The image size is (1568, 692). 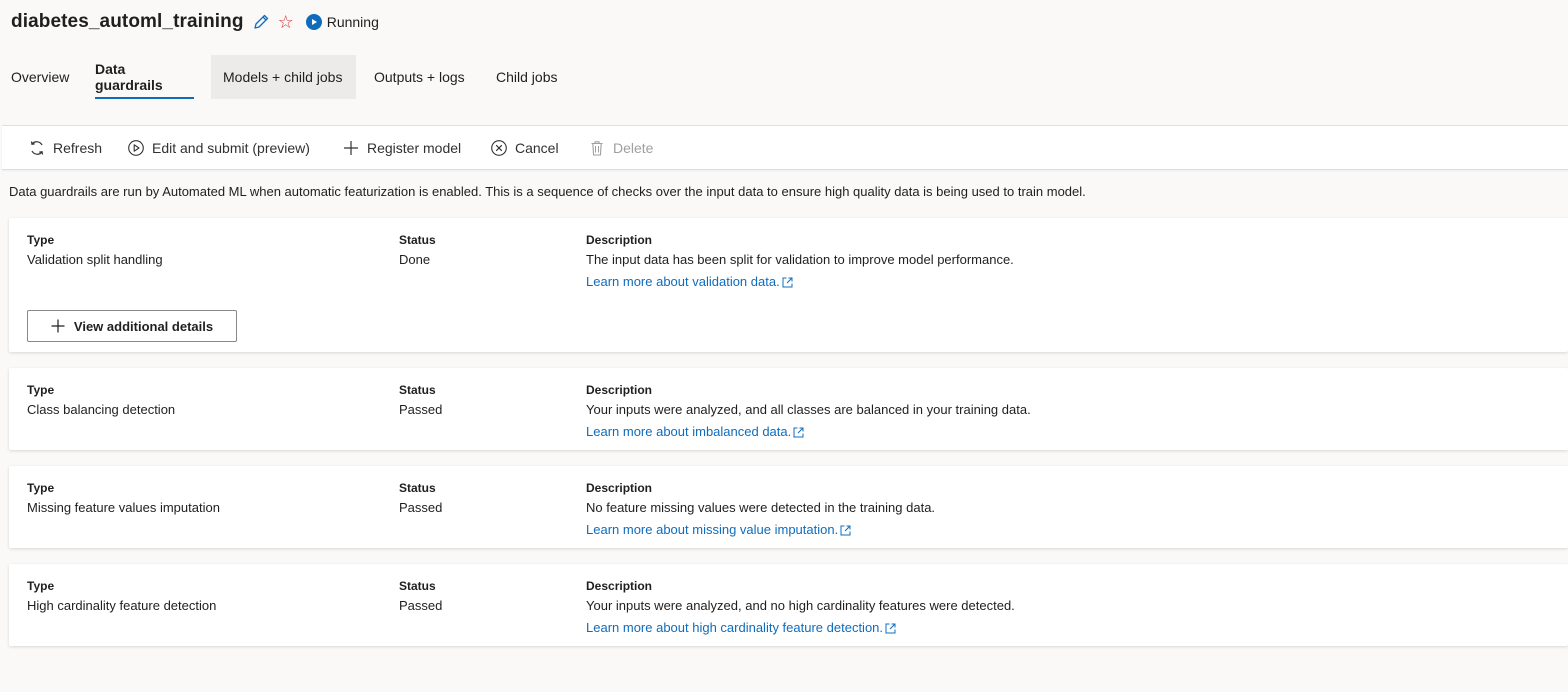 What do you see at coordinates (419, 77) in the screenshot?
I see `tab-outputs-logs-label: Outputs + logs` at bounding box center [419, 77].